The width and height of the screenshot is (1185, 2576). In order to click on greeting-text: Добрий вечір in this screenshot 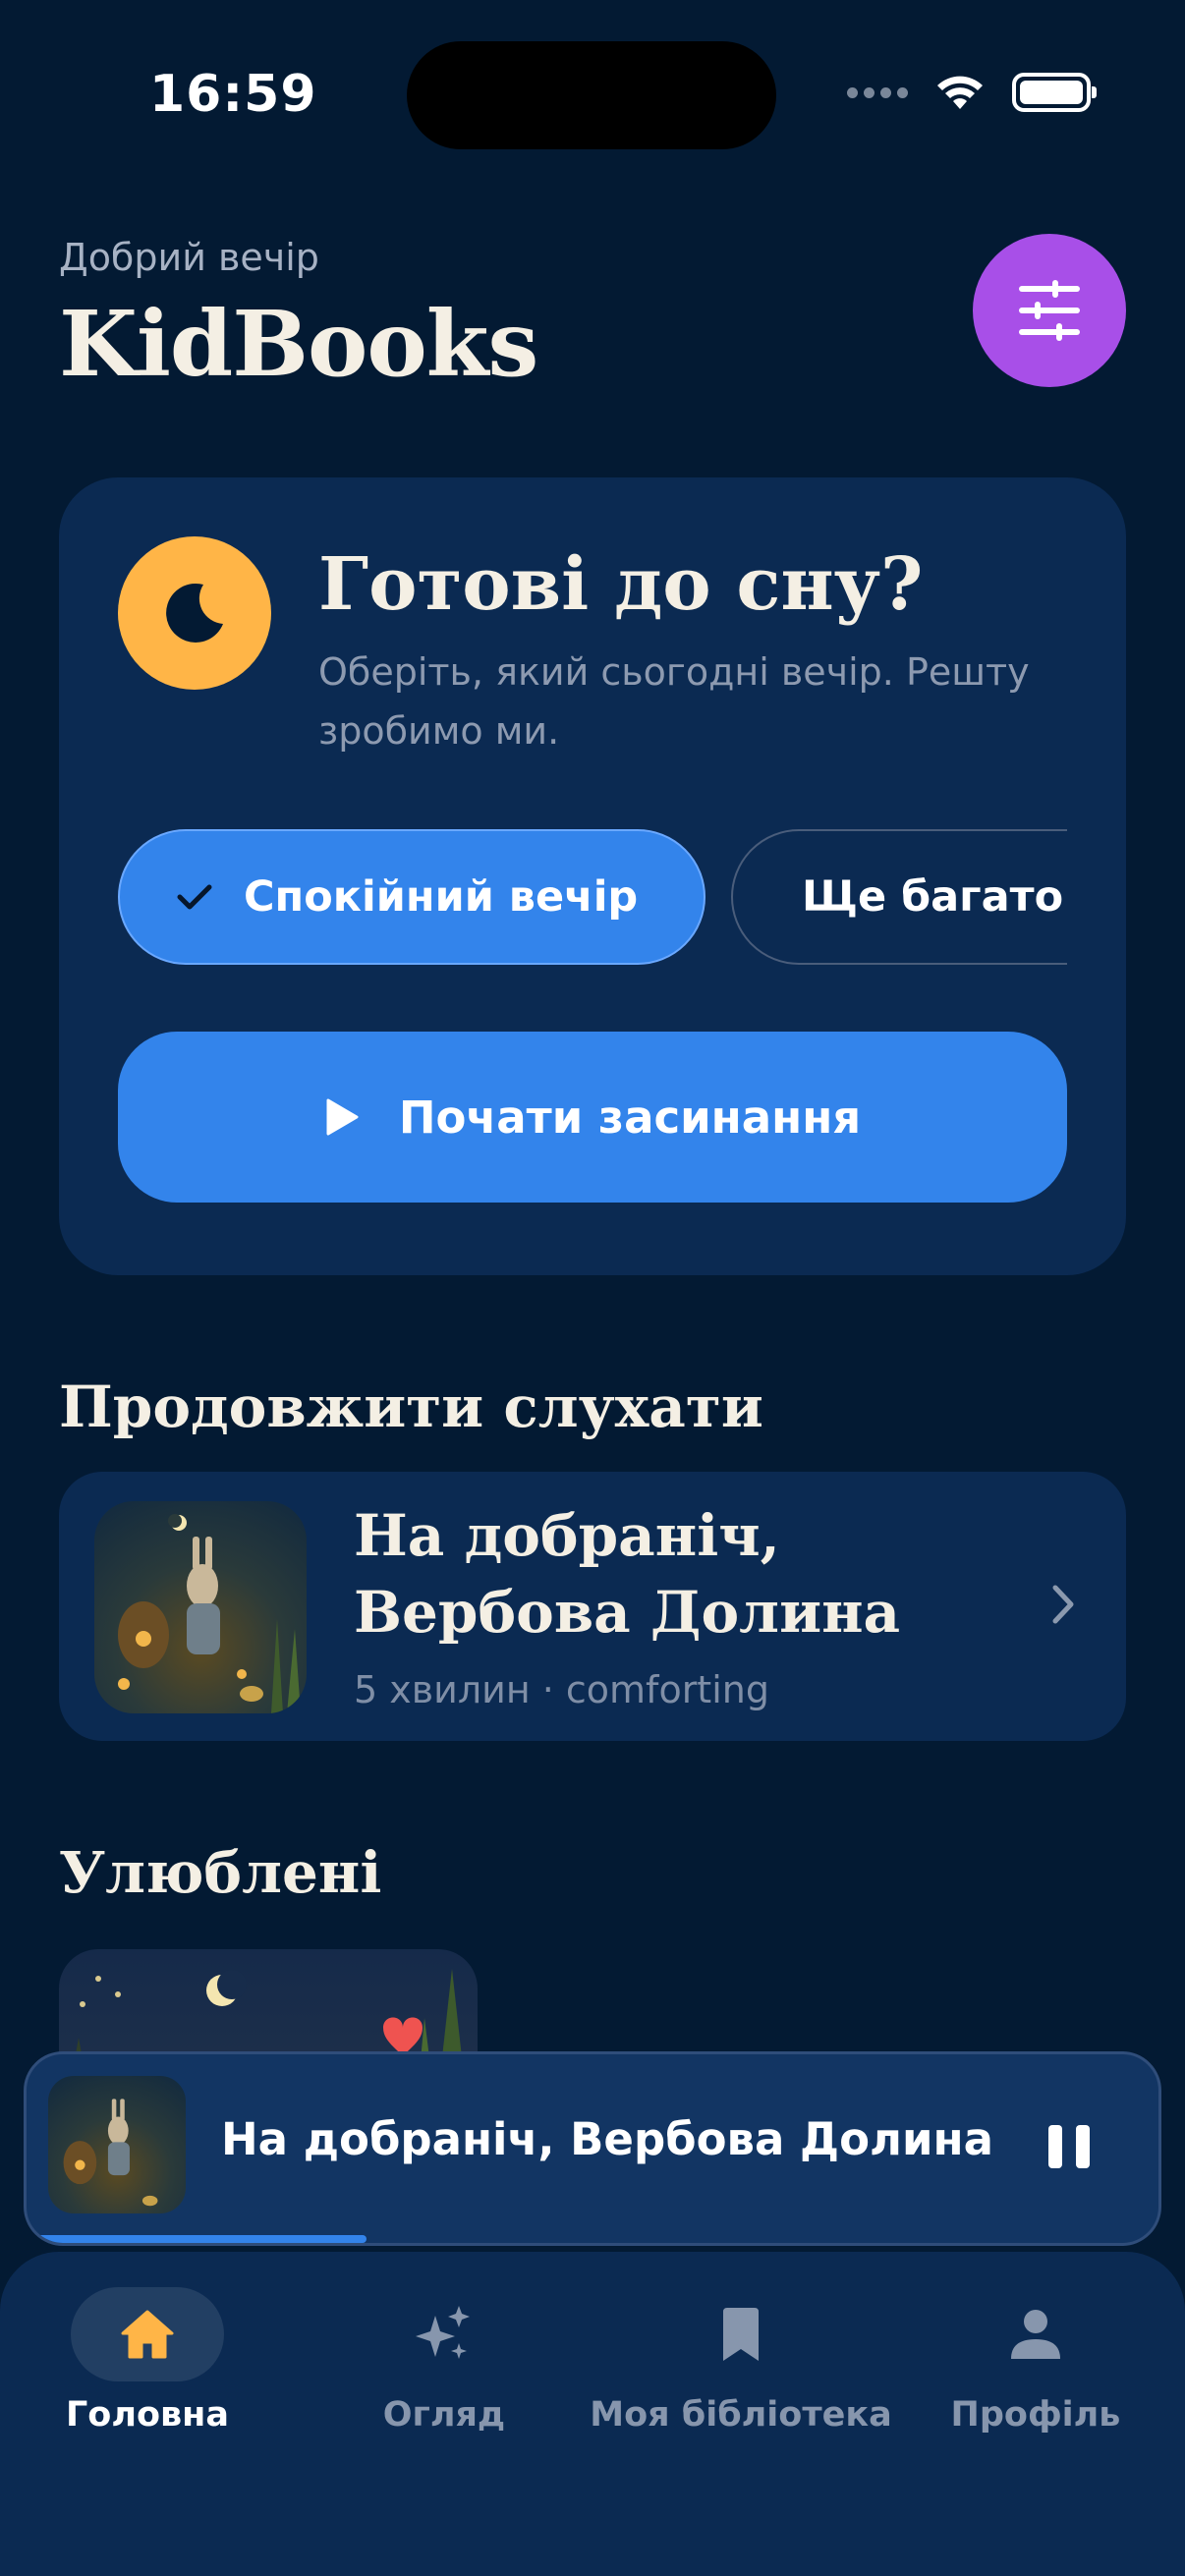, I will do `click(189, 257)`.